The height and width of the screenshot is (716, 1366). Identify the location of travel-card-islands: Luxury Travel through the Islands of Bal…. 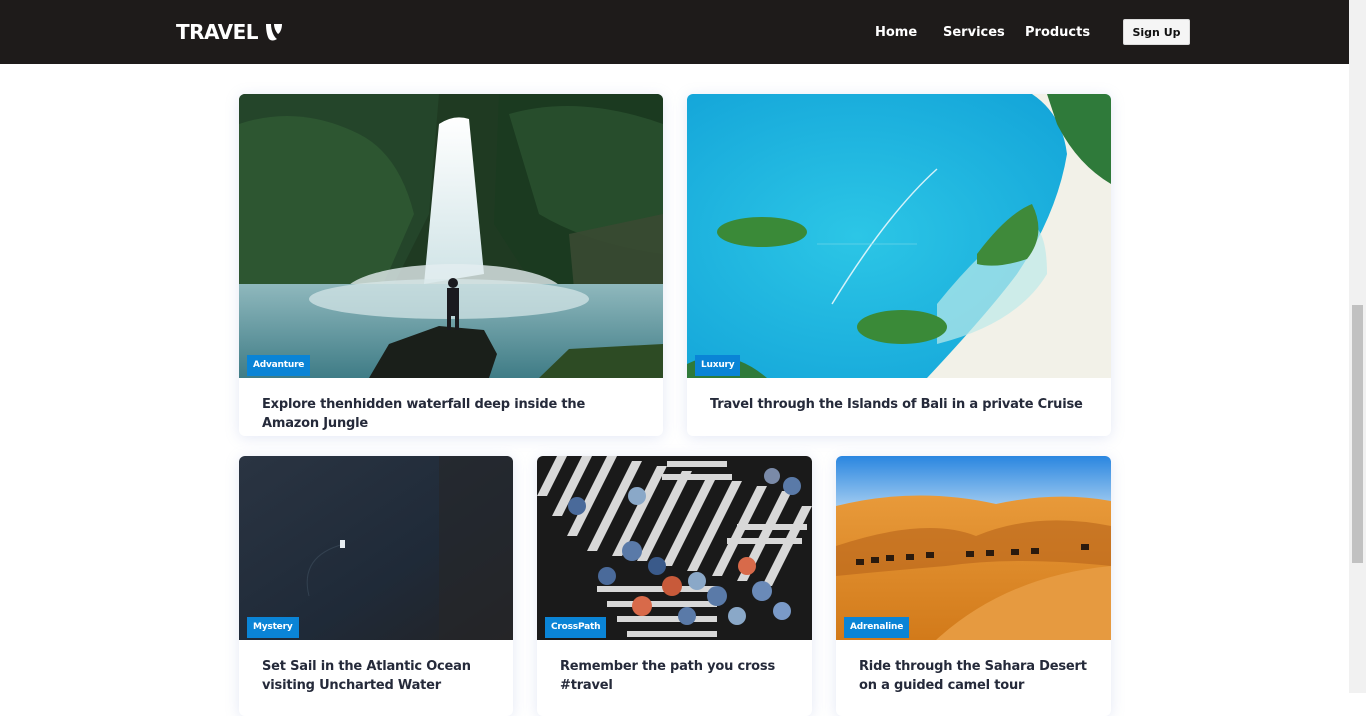
(899, 265).